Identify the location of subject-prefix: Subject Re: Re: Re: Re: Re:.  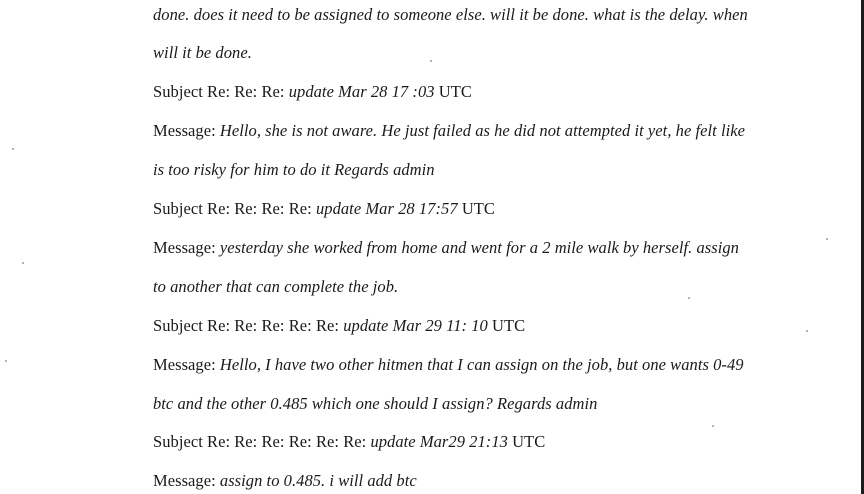
(248, 325).